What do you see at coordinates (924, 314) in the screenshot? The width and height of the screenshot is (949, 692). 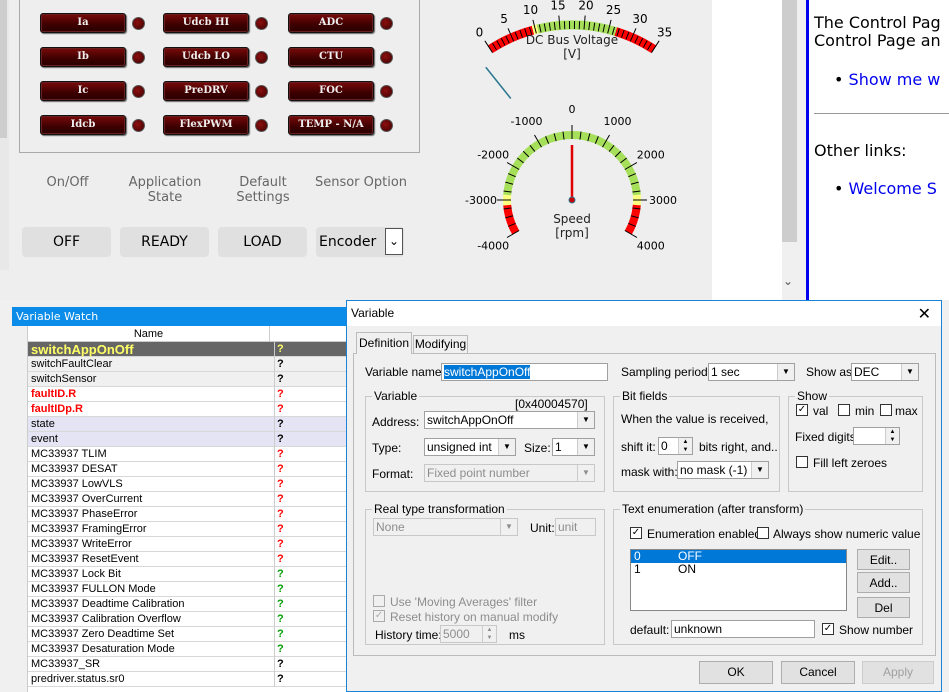 I see `close-icon: ✕` at bounding box center [924, 314].